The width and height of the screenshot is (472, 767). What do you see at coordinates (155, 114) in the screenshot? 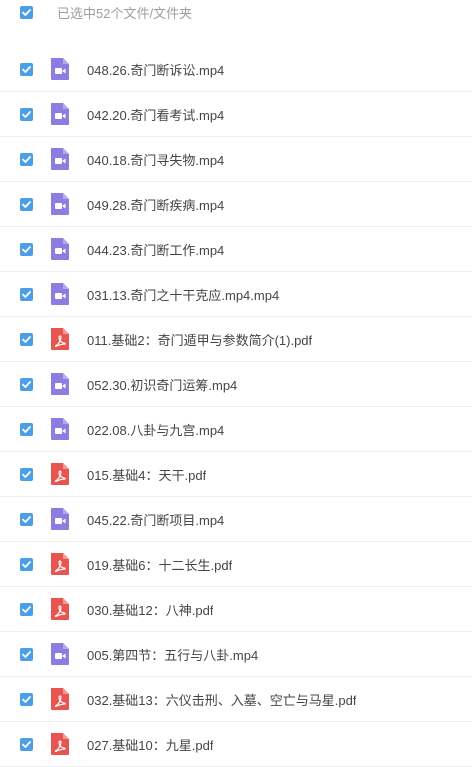
I see `file-name: 042.20.奇门看考试.mp4` at bounding box center [155, 114].